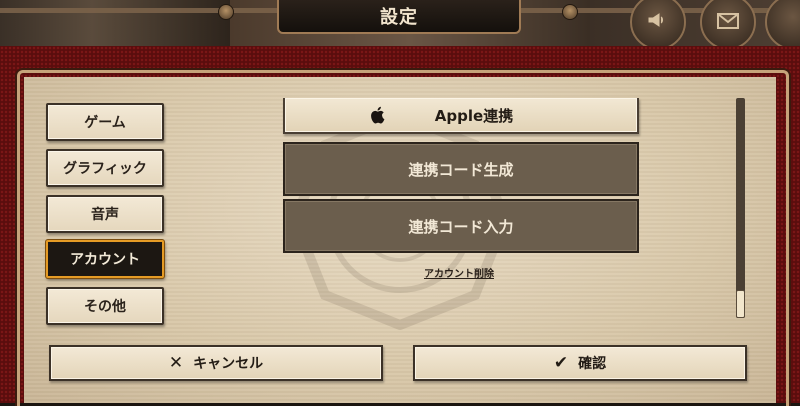 This screenshot has width=800, height=406. Describe the element at coordinates (570, 12) in the screenshot. I see `rail-knob-right` at that location.